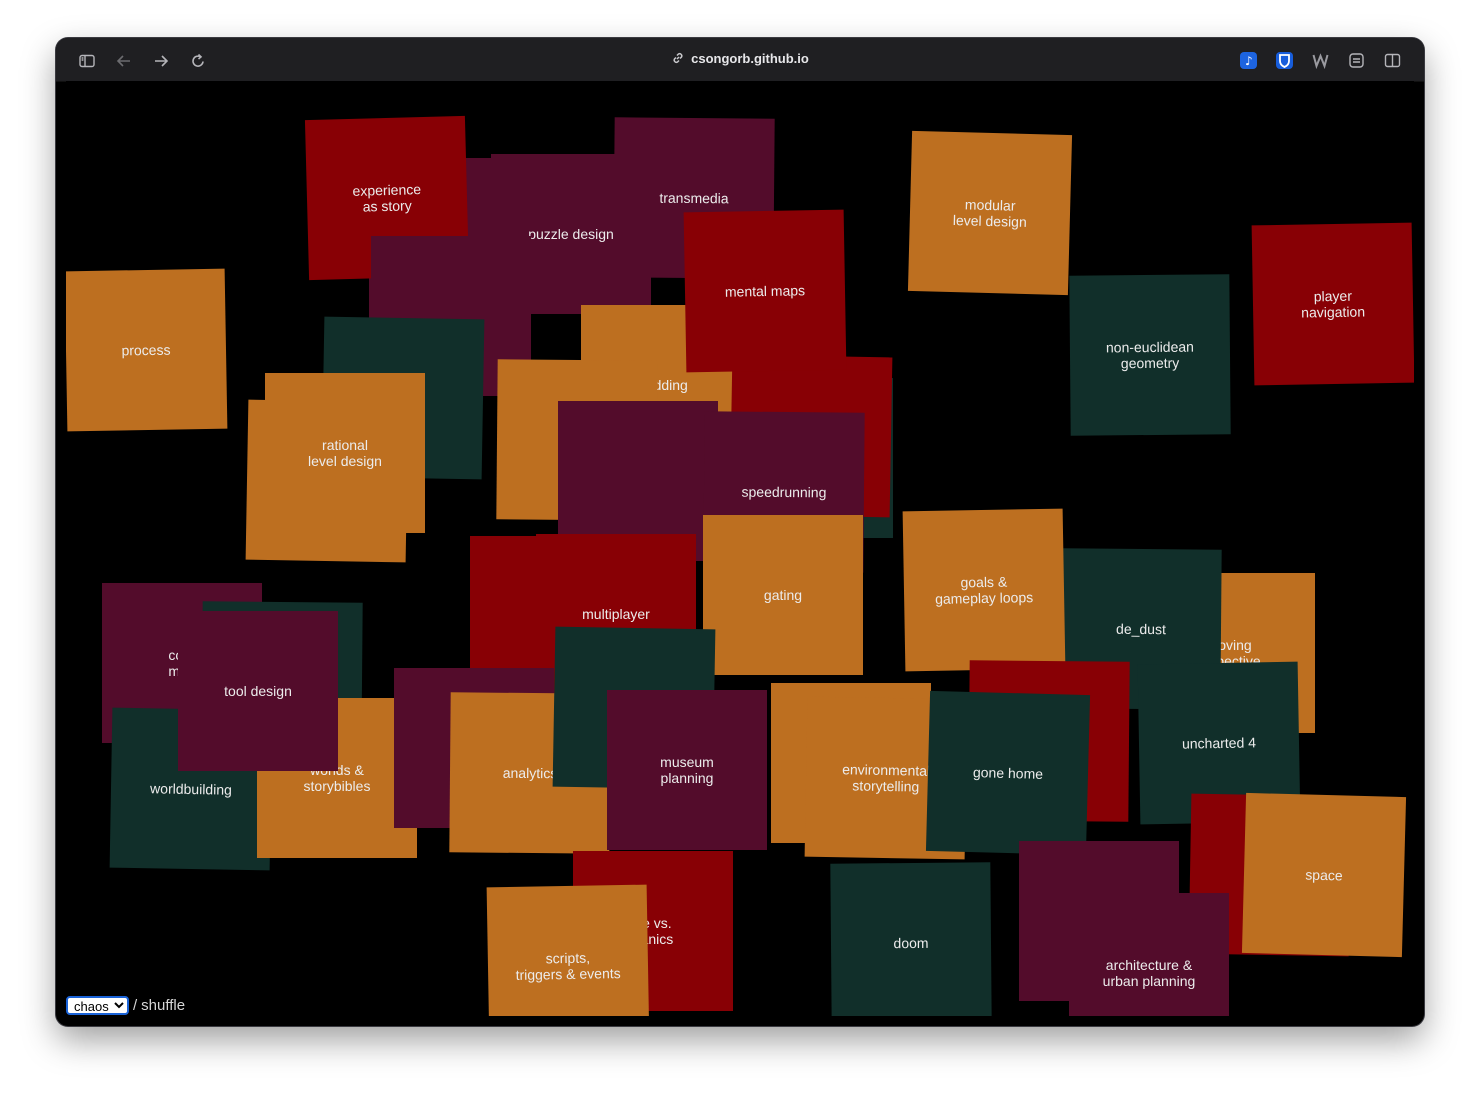  Describe the element at coordinates (568, 950) in the screenshot. I see `topic-card: scripts, triggers & events` at that location.